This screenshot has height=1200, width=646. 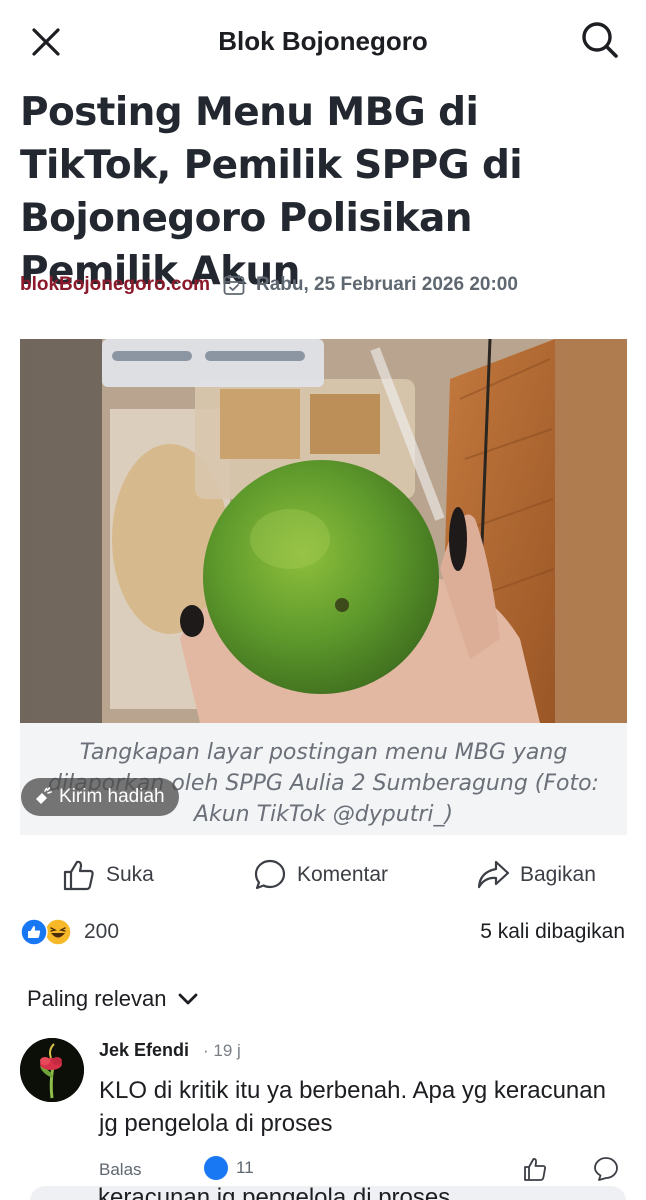 What do you see at coordinates (115, 285) in the screenshot?
I see `article-source-link: blokBojonegoro.com` at bounding box center [115, 285].